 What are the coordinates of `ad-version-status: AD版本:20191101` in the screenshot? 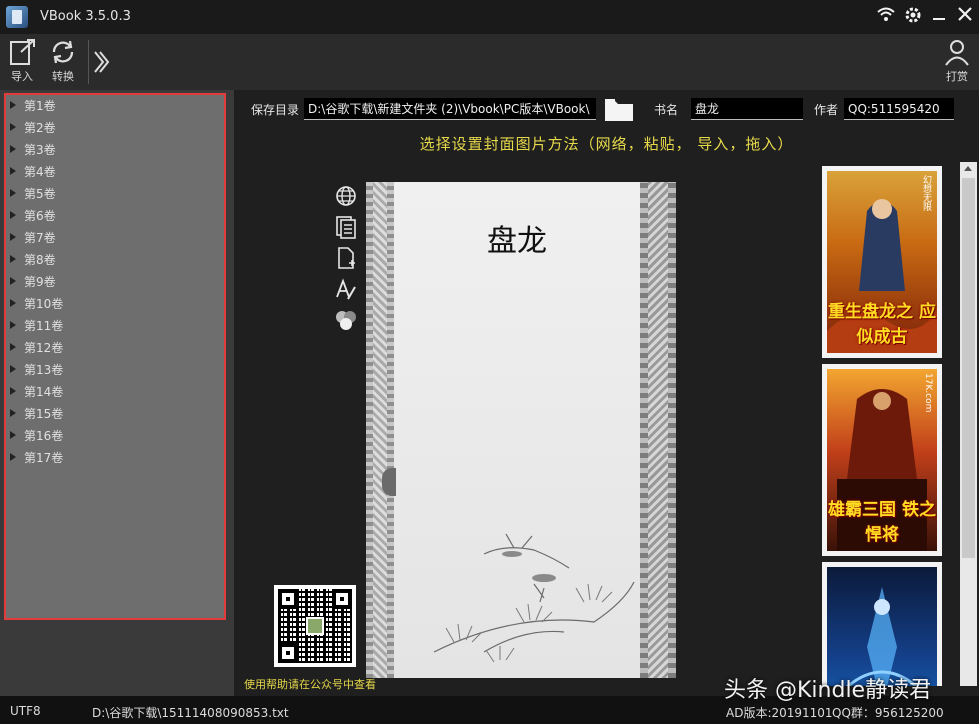 It's located at (779, 712).